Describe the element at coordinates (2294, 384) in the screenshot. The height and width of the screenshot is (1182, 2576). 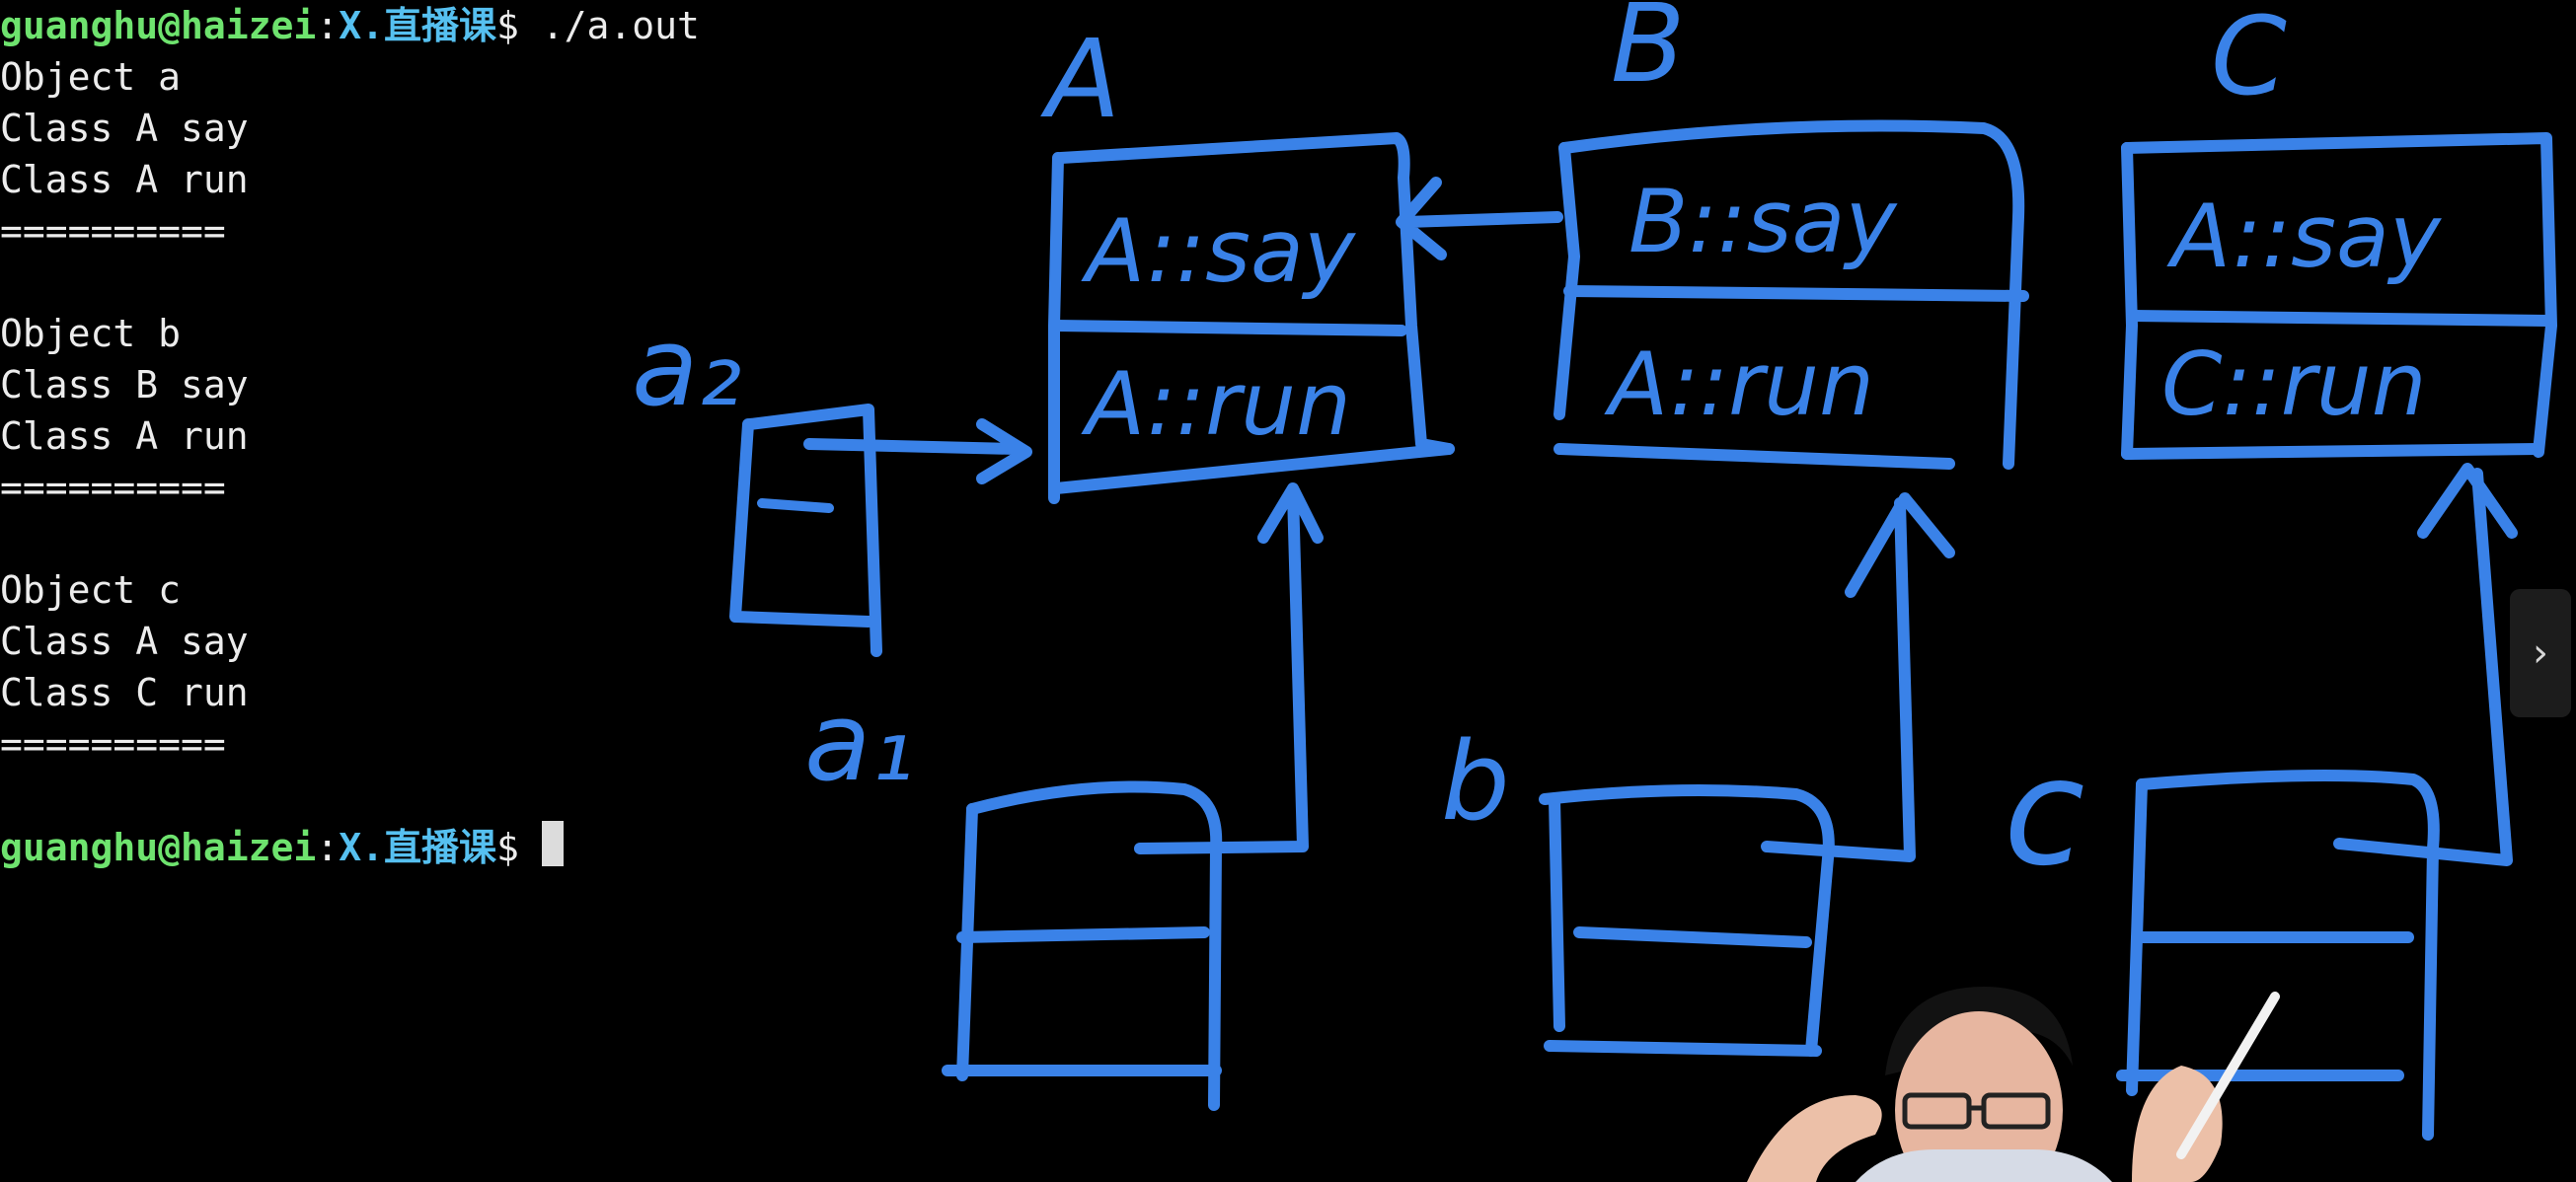
I see `vtable-c-run: C::run` at that location.